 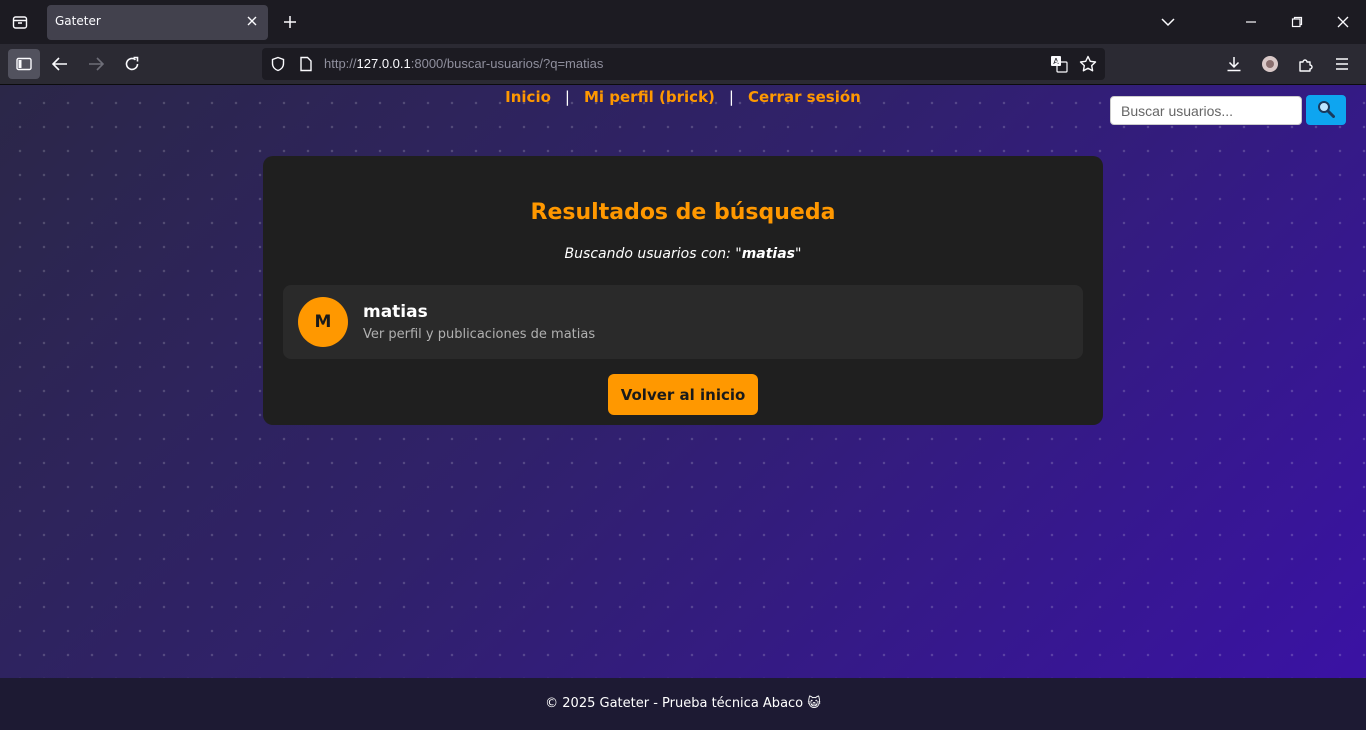 What do you see at coordinates (252, 21) in the screenshot?
I see `close-tab-icon` at bounding box center [252, 21].